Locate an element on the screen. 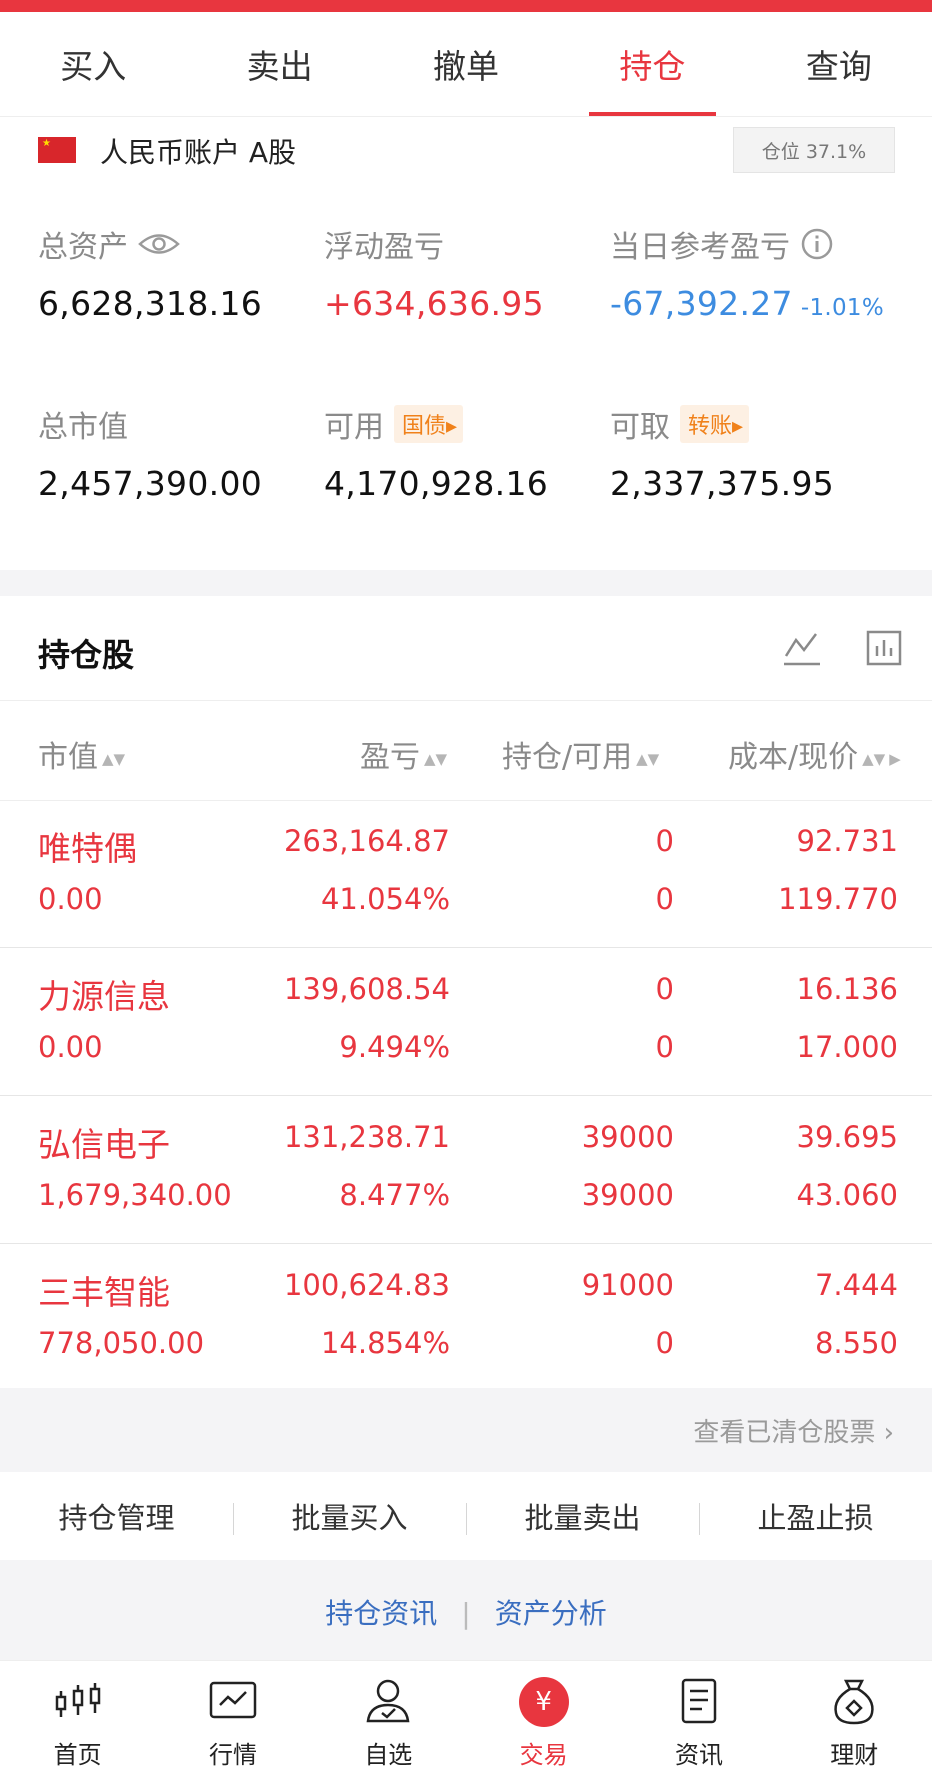 Image resolution: width=932 pixels, height=1787 pixels. stock-pl: 100,624.83 is located at coordinates (366, 1285).